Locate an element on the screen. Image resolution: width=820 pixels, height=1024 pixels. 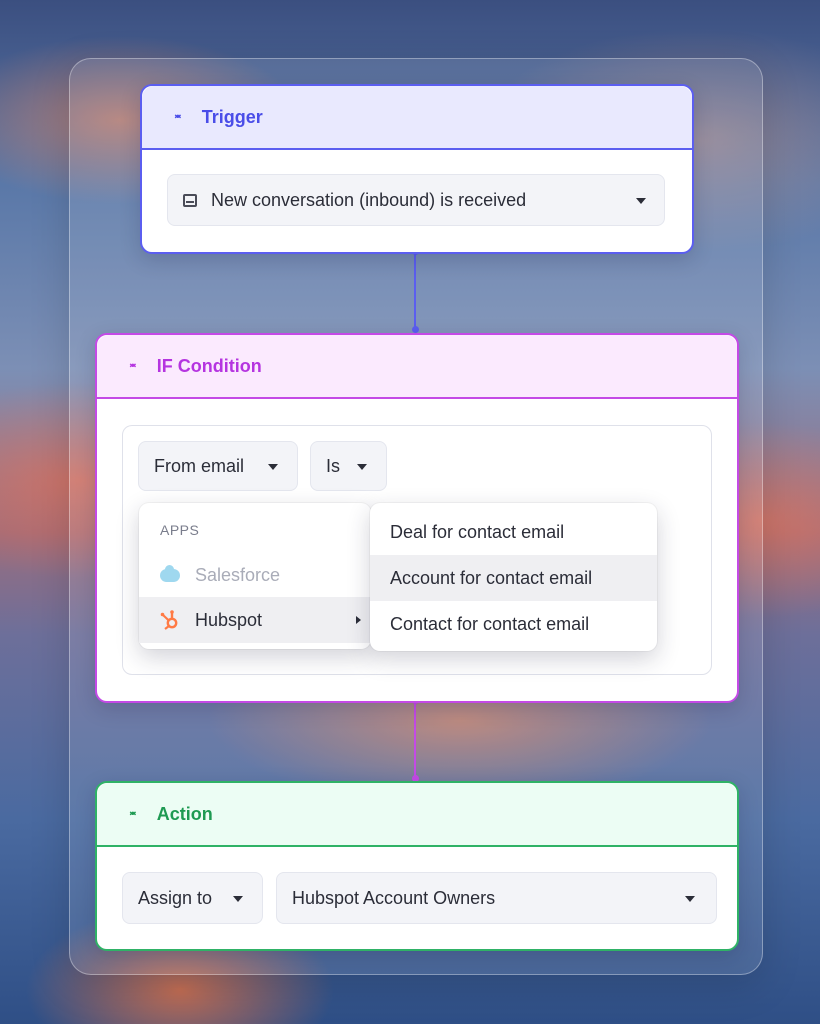
action-target-value: Hubspot Account Owners is located at coordinates (394, 897).